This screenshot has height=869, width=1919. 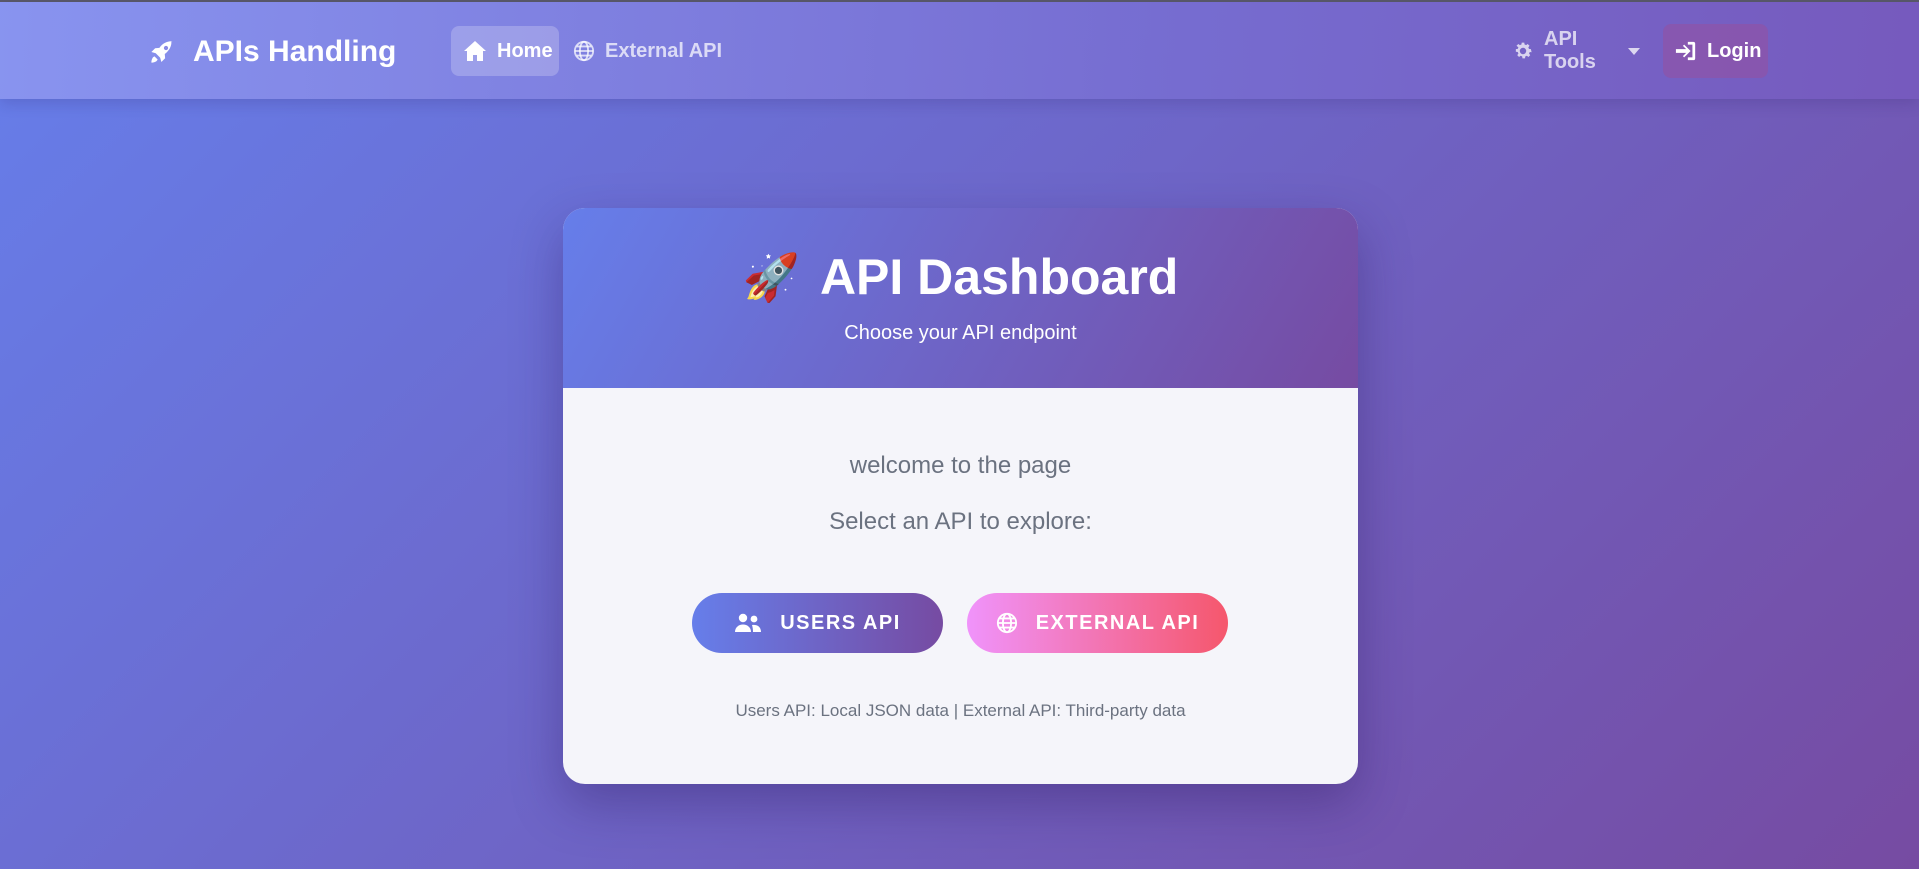 I want to click on nav-link-external-api: External API, so click(x=651, y=51).